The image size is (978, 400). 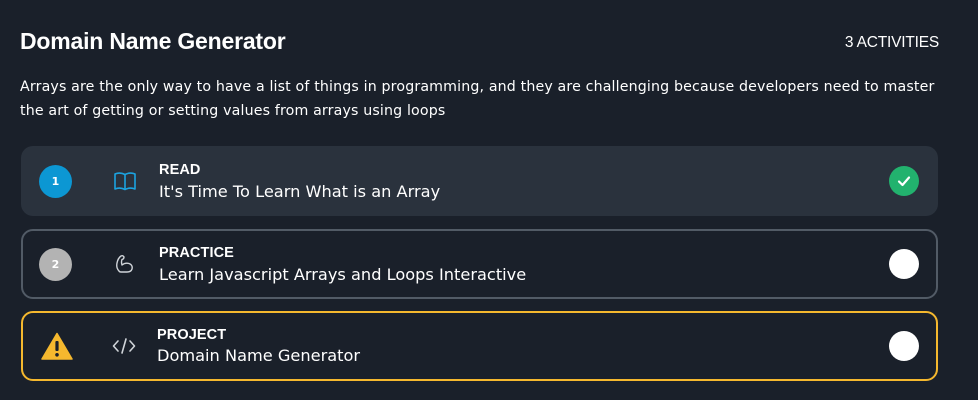 What do you see at coordinates (299, 191) in the screenshot?
I see `activity-title: It's Time To Learn What is an Array` at bounding box center [299, 191].